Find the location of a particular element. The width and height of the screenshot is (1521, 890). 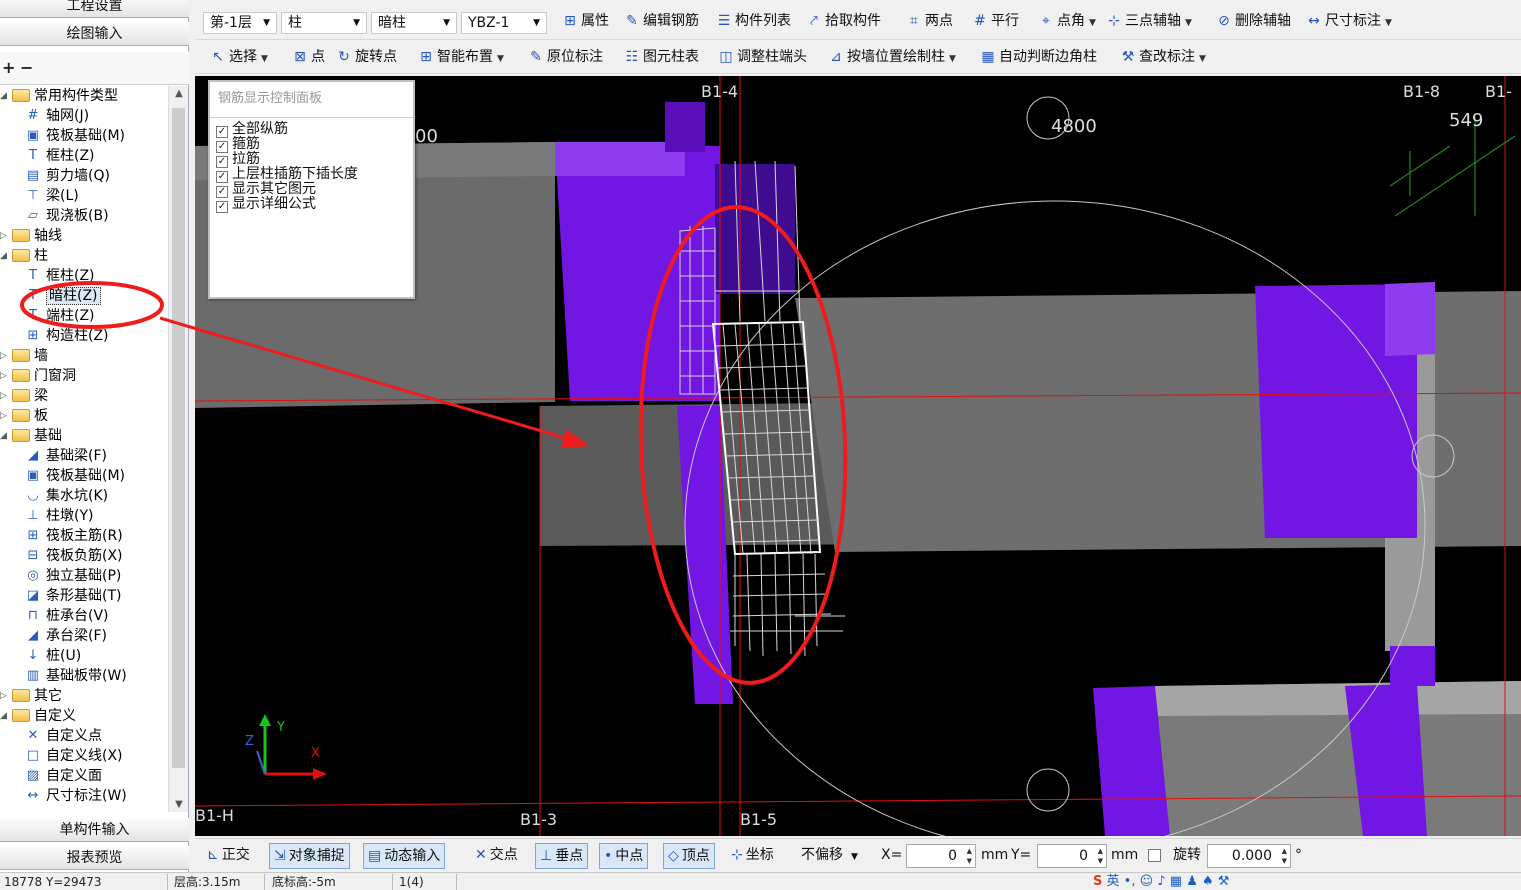

tree-folder: ◢ 基础 is located at coordinates (31, 436).